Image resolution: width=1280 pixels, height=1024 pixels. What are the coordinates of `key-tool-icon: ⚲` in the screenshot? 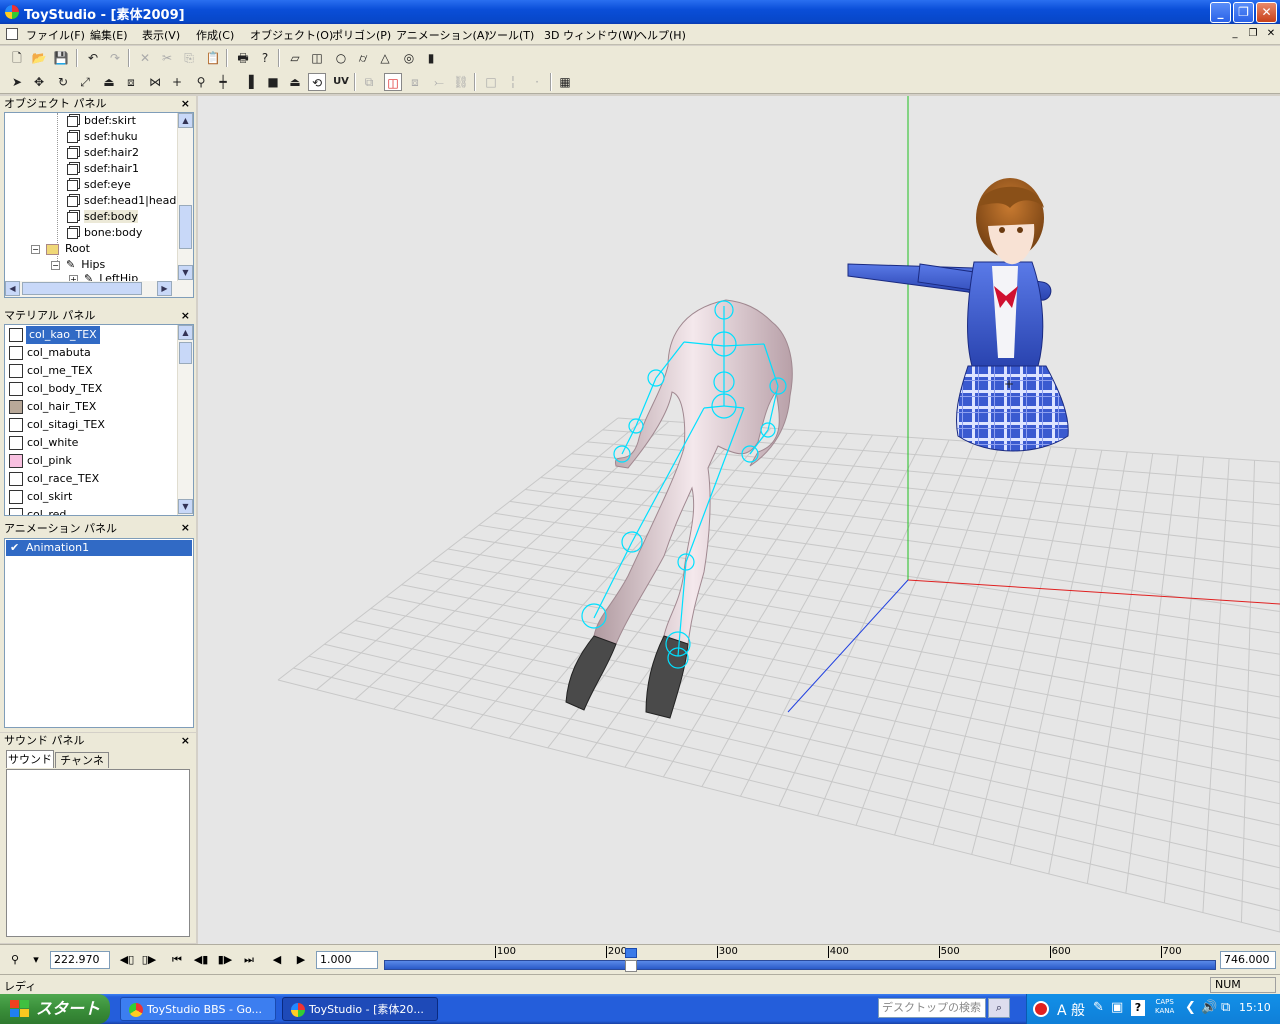 It's located at (15, 960).